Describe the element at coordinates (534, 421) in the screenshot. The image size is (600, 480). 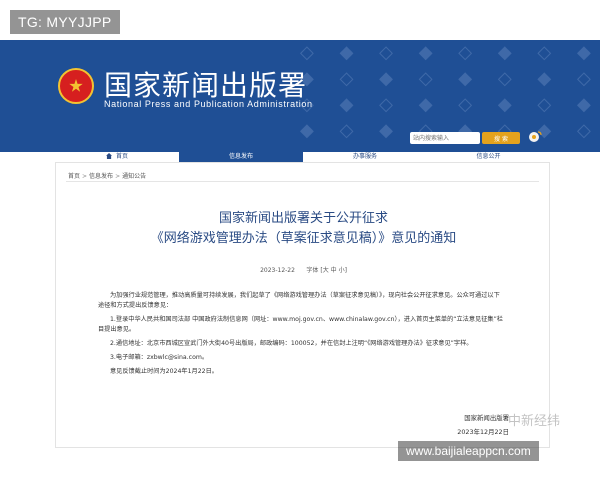
I see `overlay-watermark: 中新经纬` at that location.